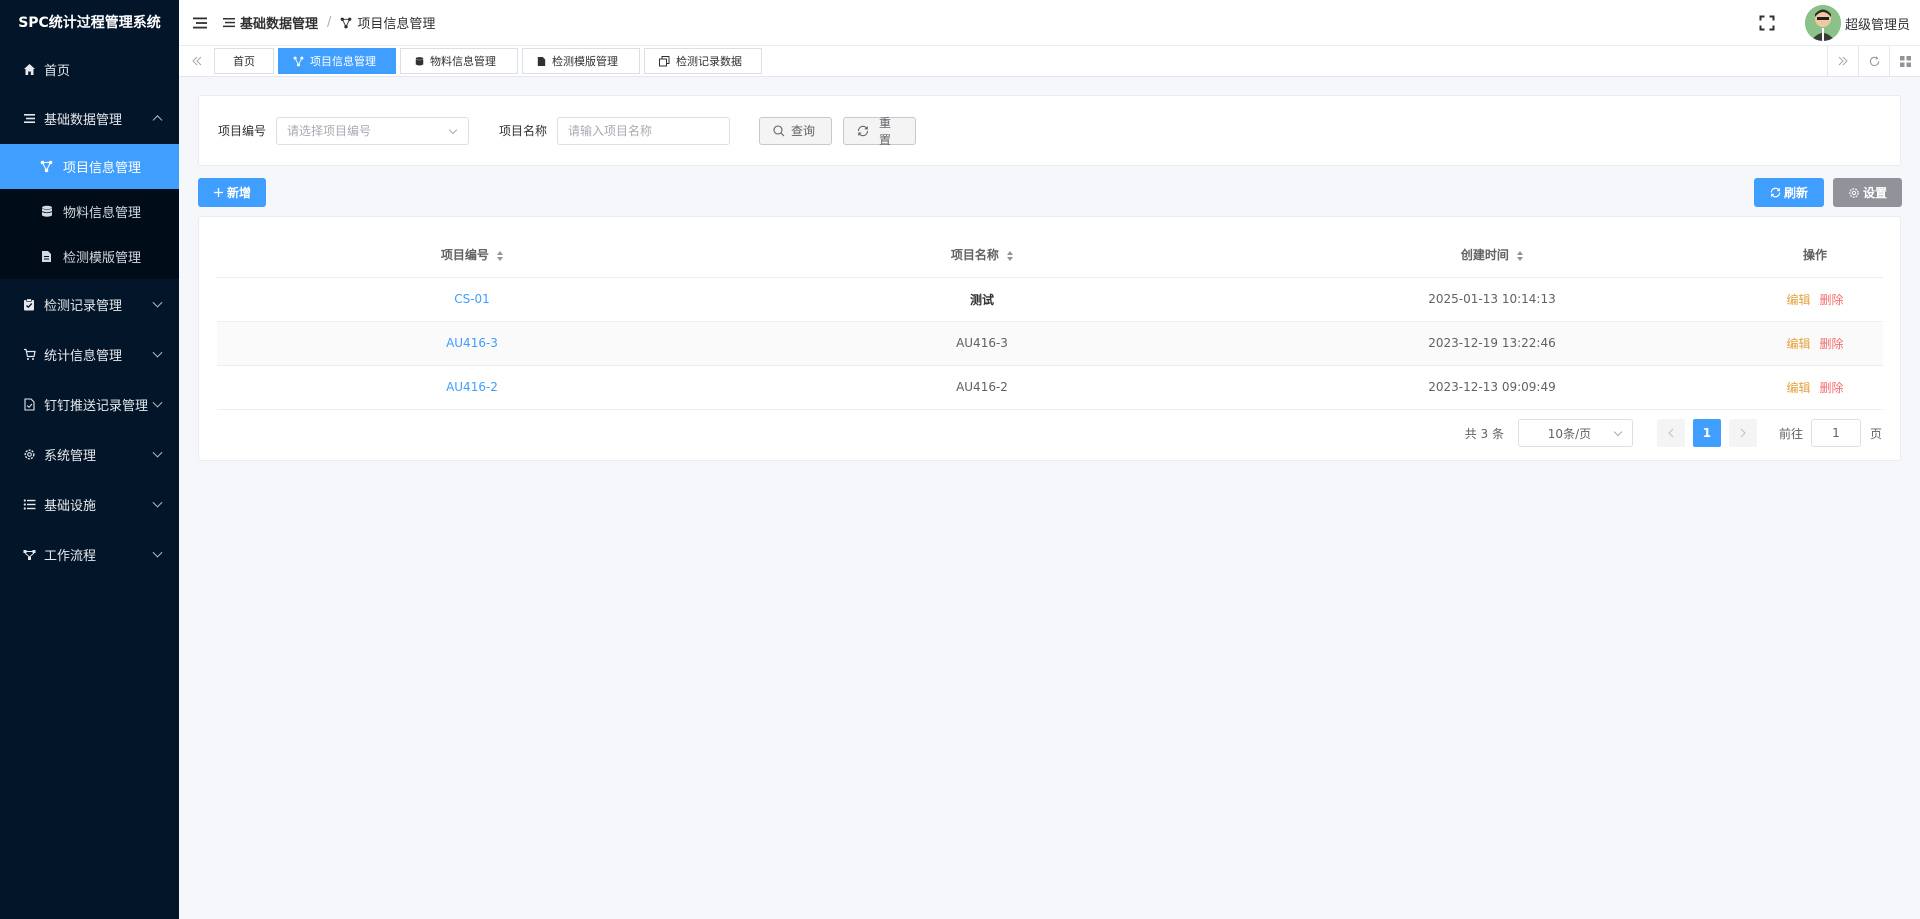 This screenshot has height=919, width=1920. I want to click on sidebar-item-workflow: 工作流程, so click(89, 554).